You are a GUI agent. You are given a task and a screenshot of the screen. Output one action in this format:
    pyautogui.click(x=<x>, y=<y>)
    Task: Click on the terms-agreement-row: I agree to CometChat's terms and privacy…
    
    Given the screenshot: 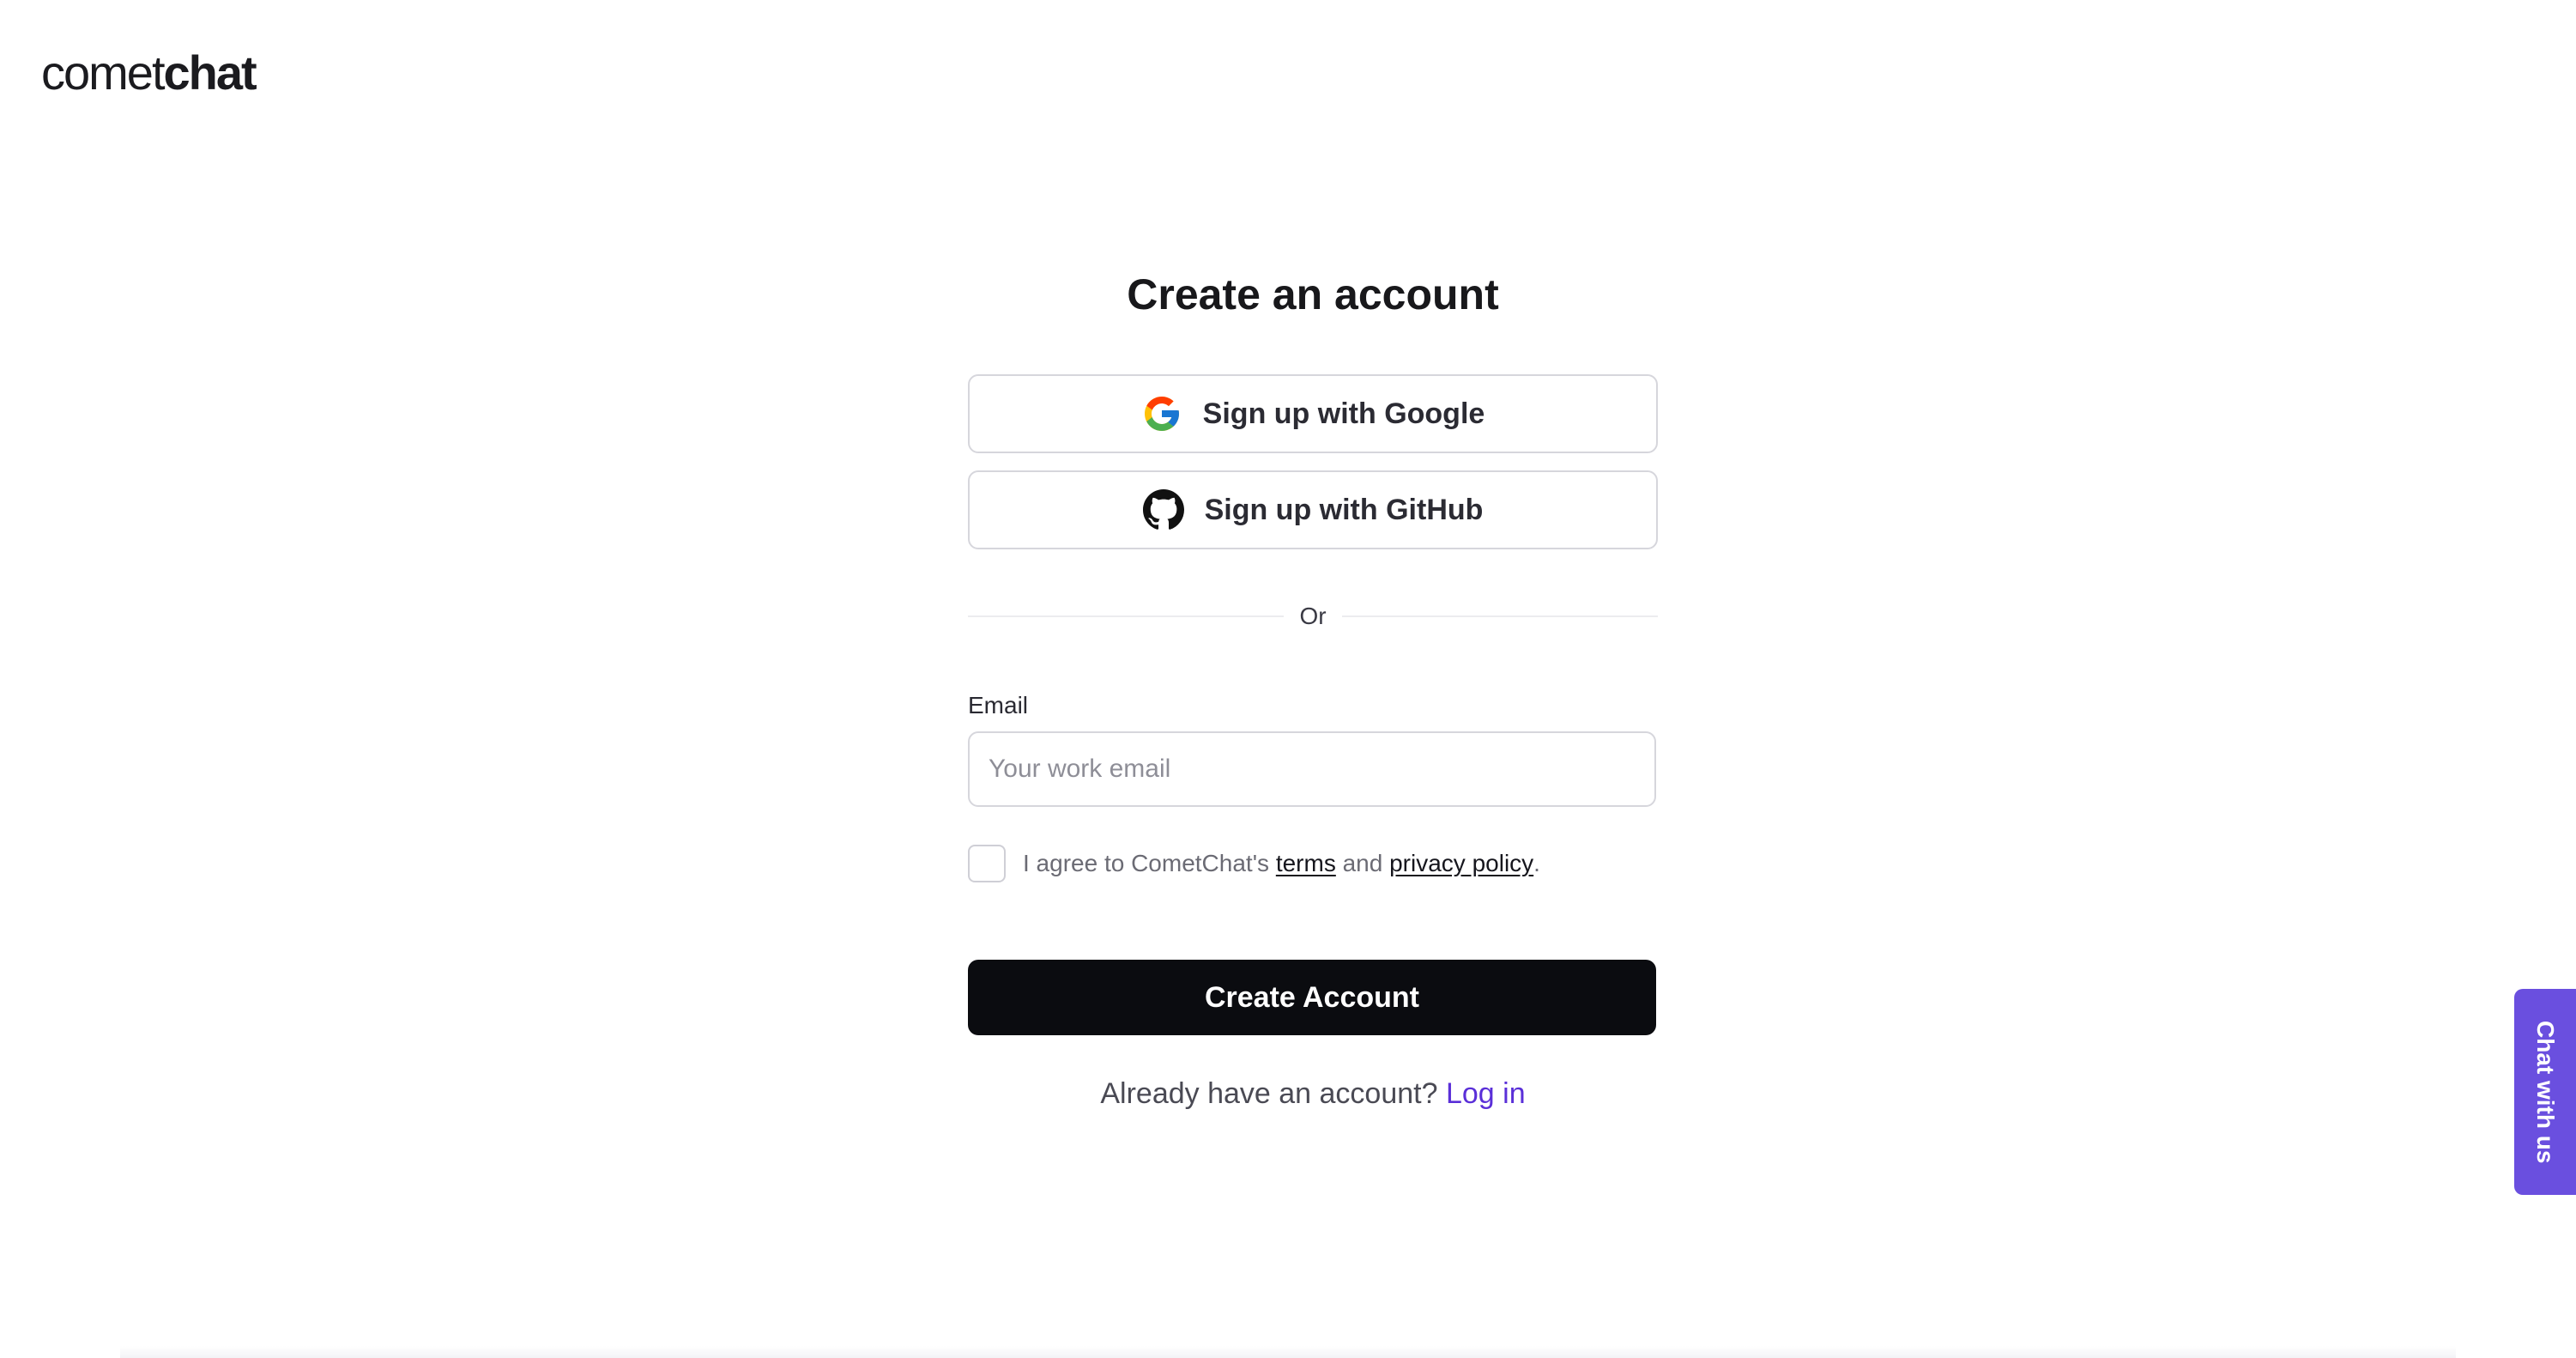 What is the action you would take?
    pyautogui.click(x=1313, y=863)
    